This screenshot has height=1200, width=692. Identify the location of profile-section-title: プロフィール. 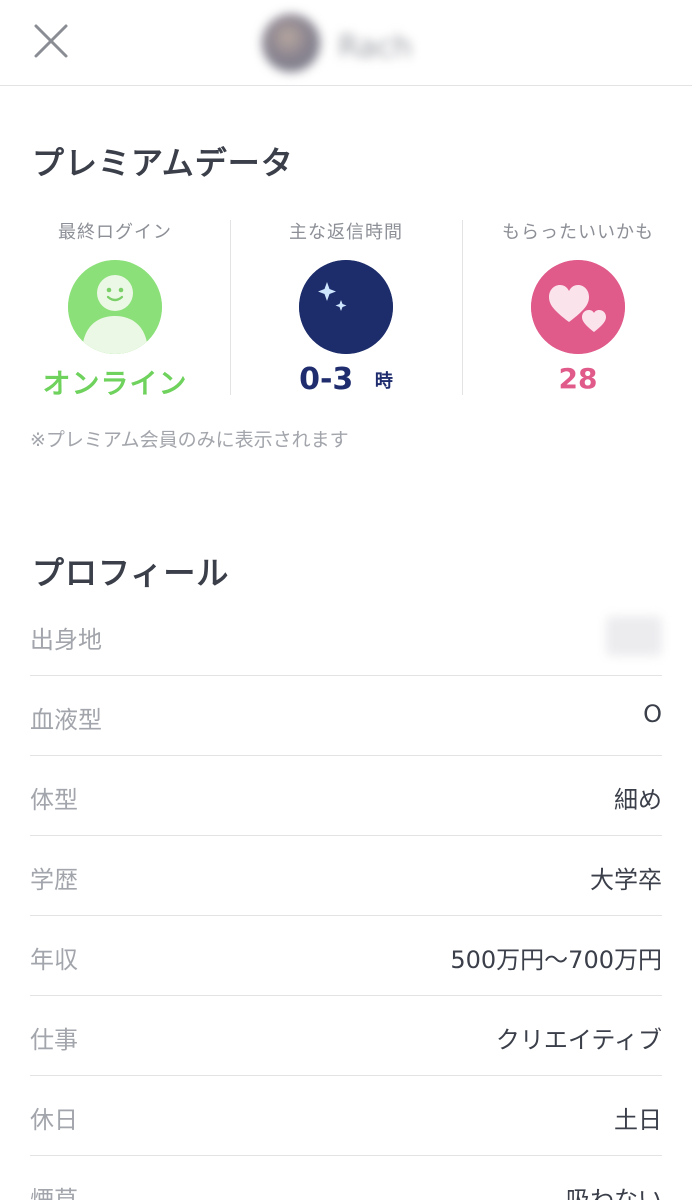
(131, 573).